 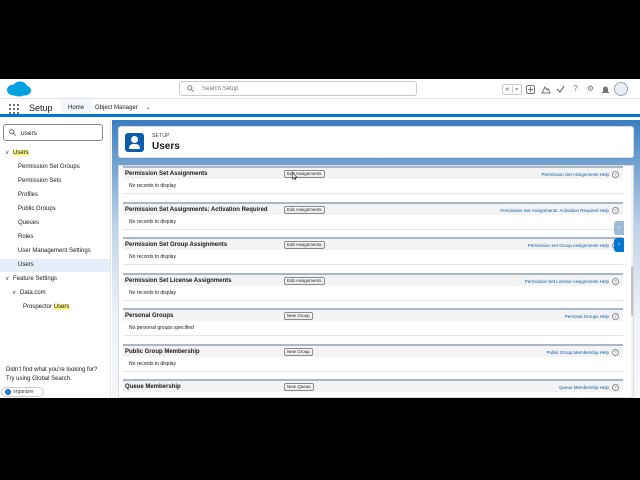 I want to click on tree-item: Public Groups, so click(x=55, y=209).